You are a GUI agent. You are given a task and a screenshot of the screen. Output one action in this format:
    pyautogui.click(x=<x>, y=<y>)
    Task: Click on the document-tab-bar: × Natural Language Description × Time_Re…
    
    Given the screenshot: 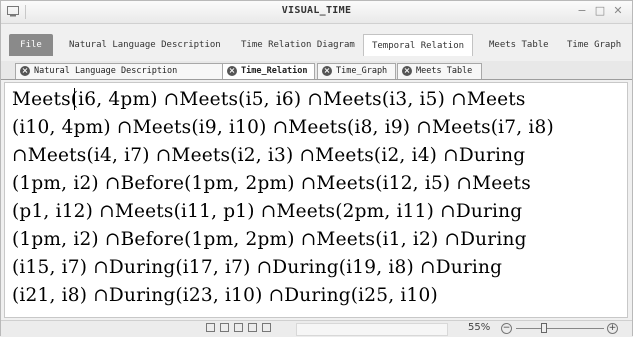 What is the action you would take?
    pyautogui.click(x=316, y=70)
    